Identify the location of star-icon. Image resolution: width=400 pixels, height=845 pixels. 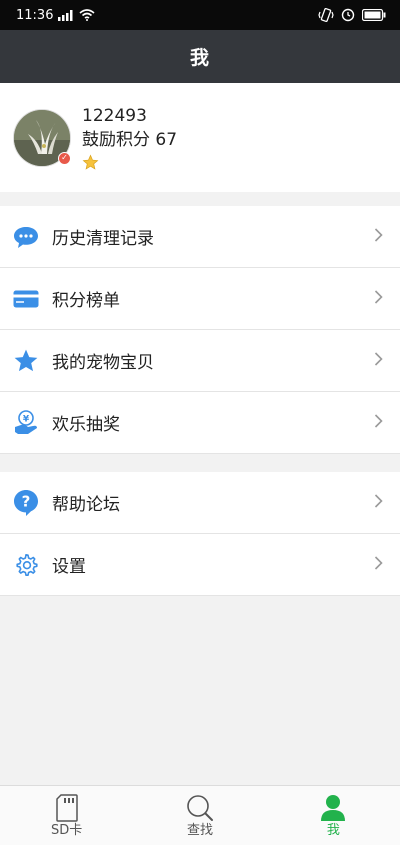
(26, 361).